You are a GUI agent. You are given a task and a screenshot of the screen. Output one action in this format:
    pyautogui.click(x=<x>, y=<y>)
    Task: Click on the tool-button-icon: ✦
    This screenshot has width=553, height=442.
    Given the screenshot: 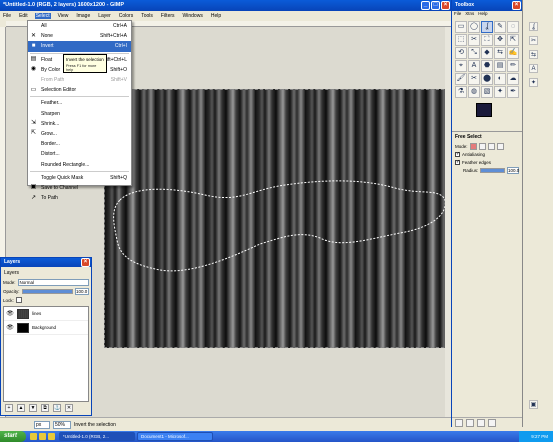 What is the action you would take?
    pyautogui.click(x=500, y=92)
    